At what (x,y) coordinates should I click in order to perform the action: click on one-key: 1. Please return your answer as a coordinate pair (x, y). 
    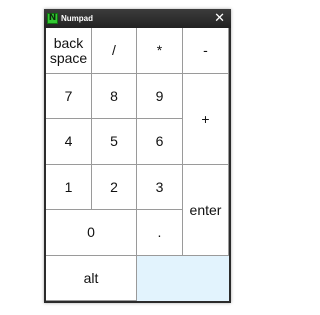
    Looking at the image, I should click on (69, 187).